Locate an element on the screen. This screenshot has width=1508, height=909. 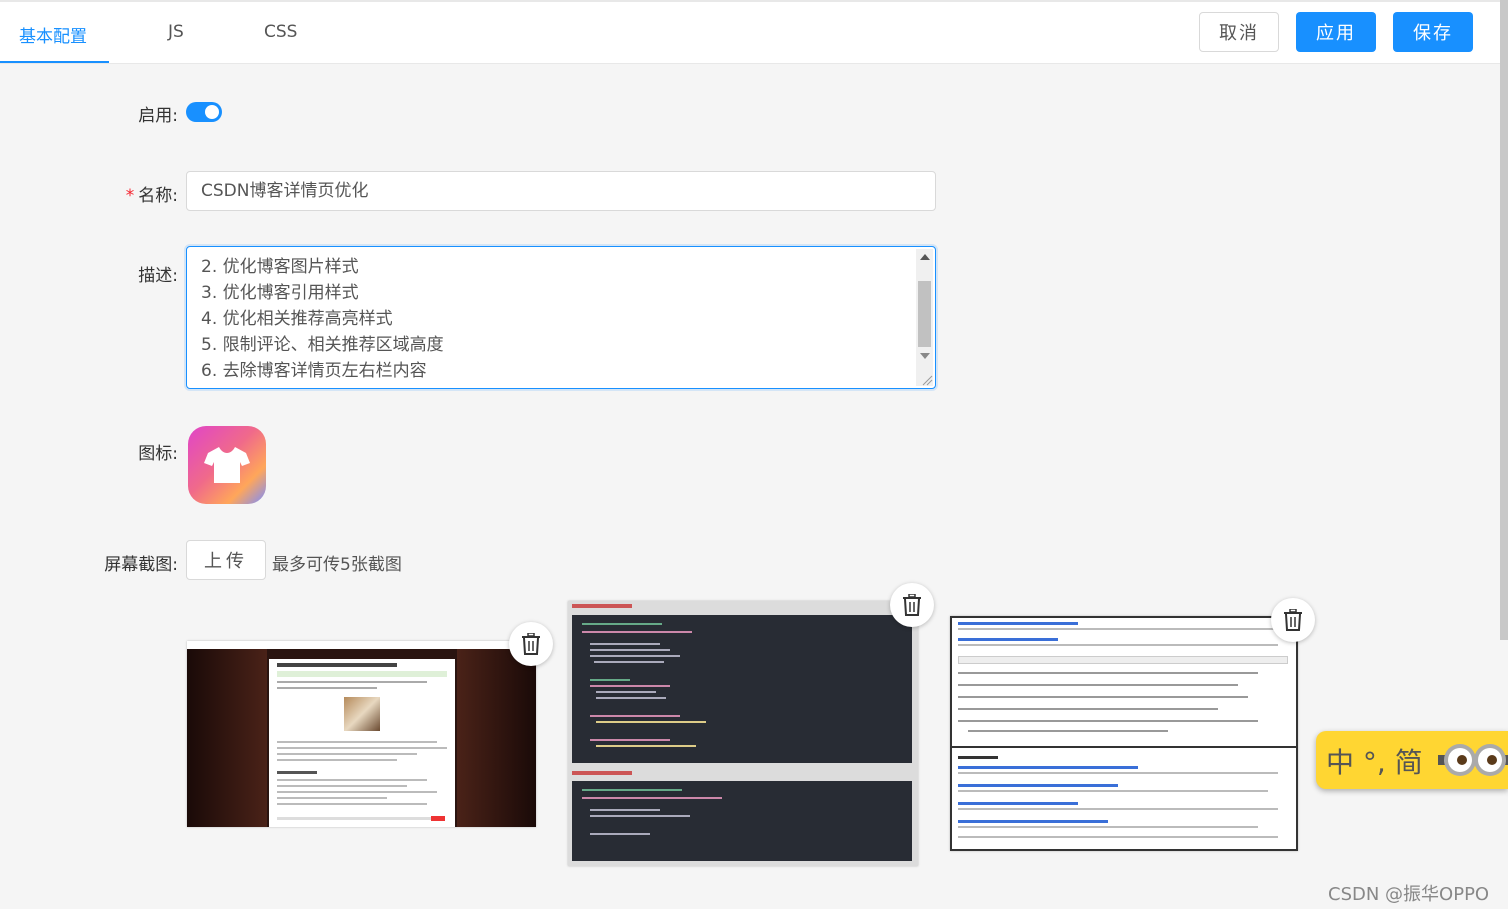
textarea-scrollbar is located at coordinates (924, 317).